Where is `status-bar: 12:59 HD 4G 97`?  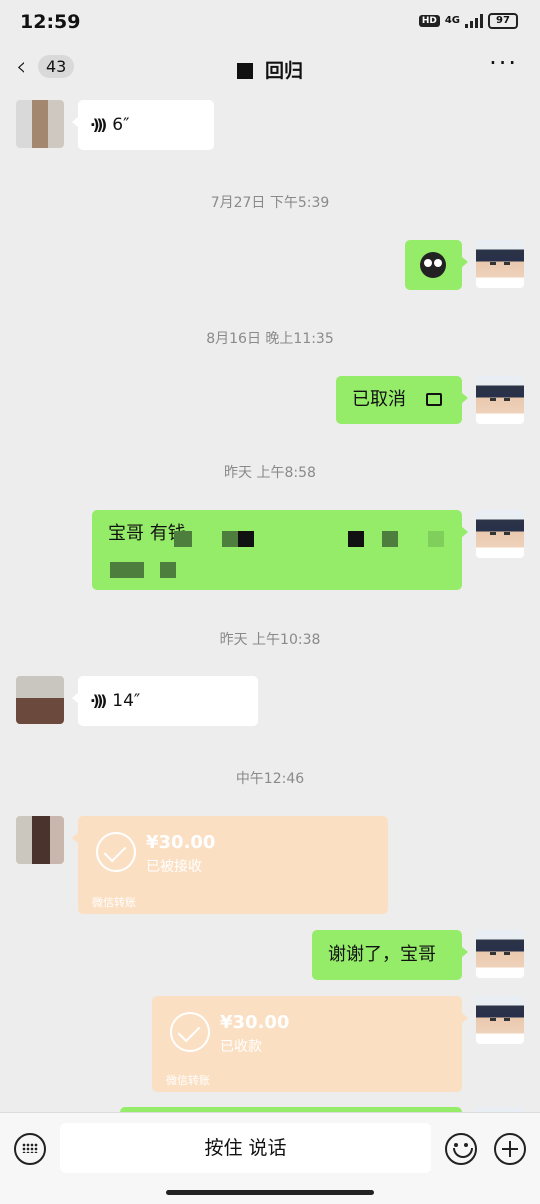
status-bar: 12:59 HD 4G 97 is located at coordinates (270, 24).